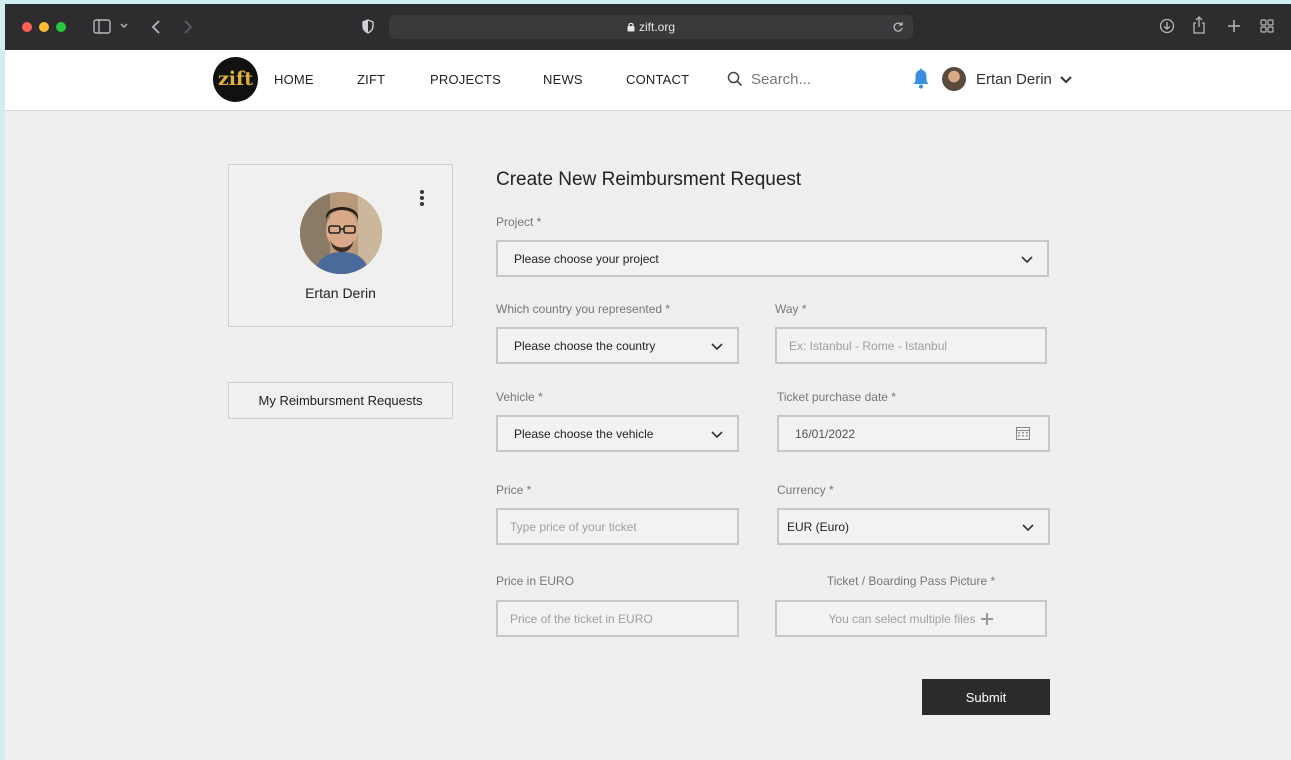  Describe the element at coordinates (581, 619) in the screenshot. I see `price-euro-input-placeholder: Price of the ticket in EURO` at that location.